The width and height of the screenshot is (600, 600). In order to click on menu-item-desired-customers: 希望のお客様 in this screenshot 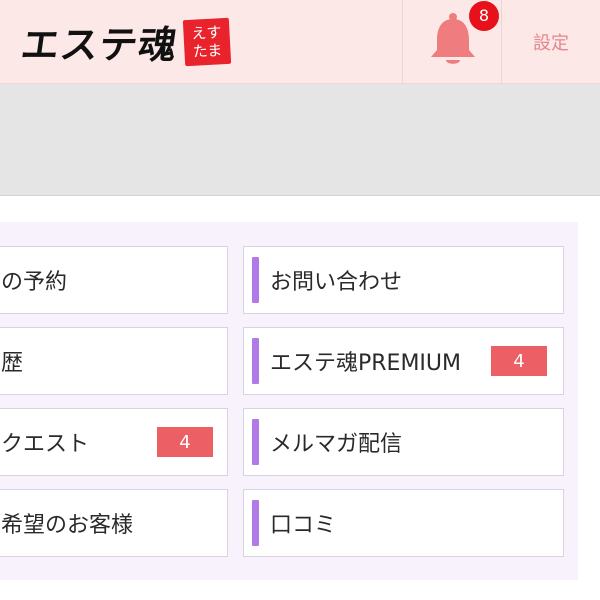, I will do `click(114, 523)`.